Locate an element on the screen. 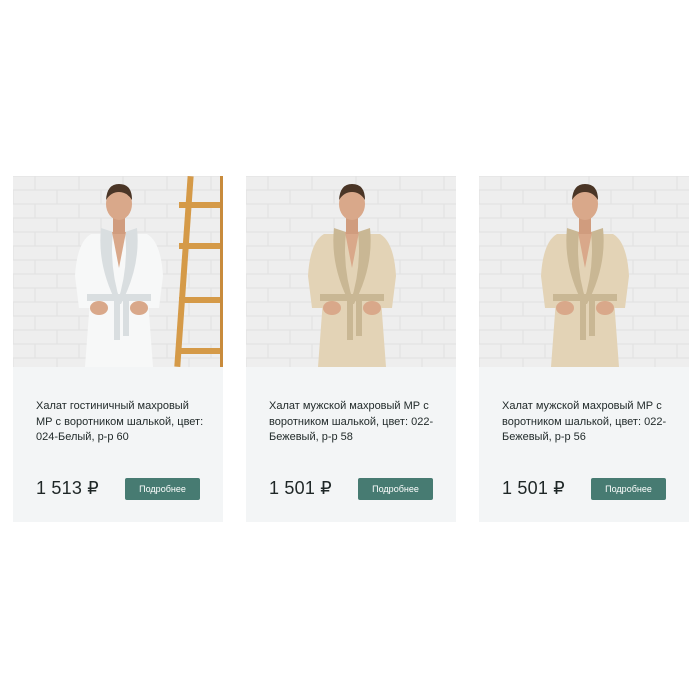 This screenshot has height=700, width=700. product-price: 1 513 ₽ is located at coordinates (67, 488).